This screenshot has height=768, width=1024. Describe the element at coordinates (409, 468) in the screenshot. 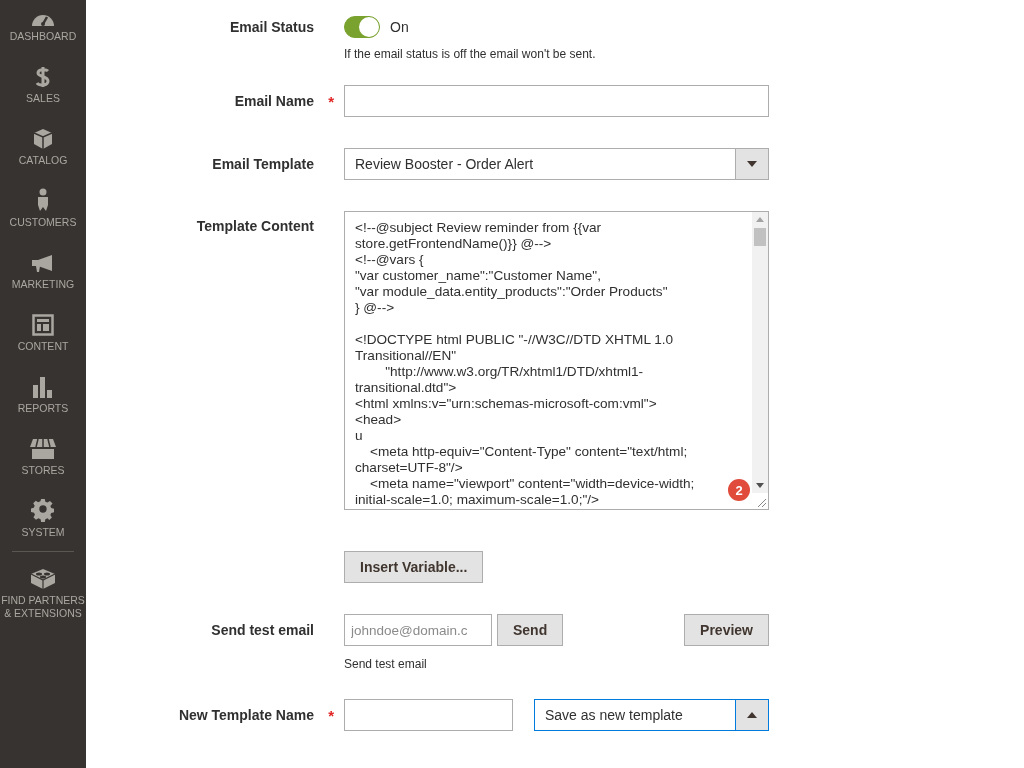

I see `code-line: charset=UTF-8"/>` at that location.